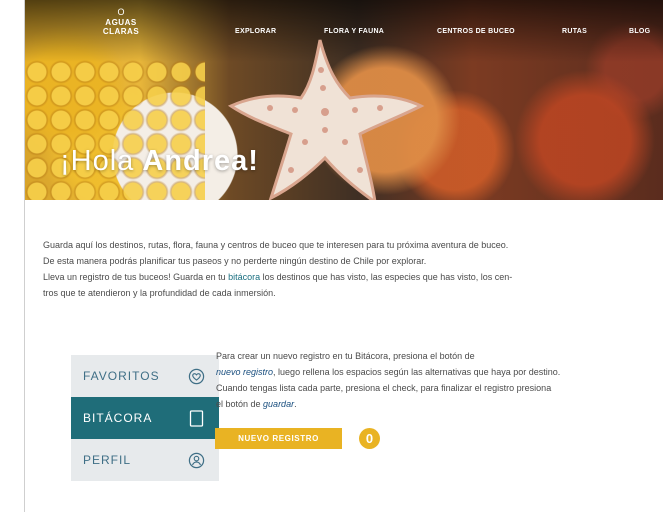  I want to click on nav-blog: BLOG, so click(639, 31).